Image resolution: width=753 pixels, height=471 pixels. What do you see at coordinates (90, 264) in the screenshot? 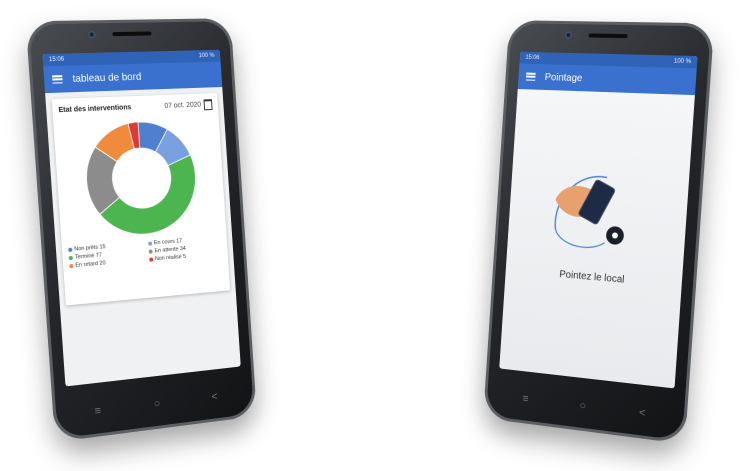
I see `legend-label: En retard 20` at bounding box center [90, 264].